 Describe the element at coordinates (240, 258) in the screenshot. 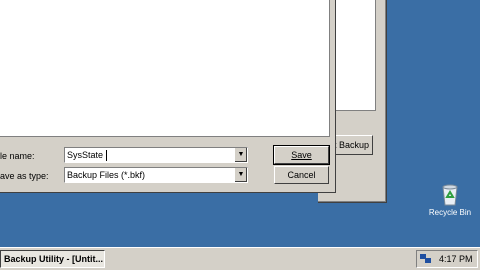

I see `taskbar: Backup Utility - [Untit... 4:17 PM` at that location.